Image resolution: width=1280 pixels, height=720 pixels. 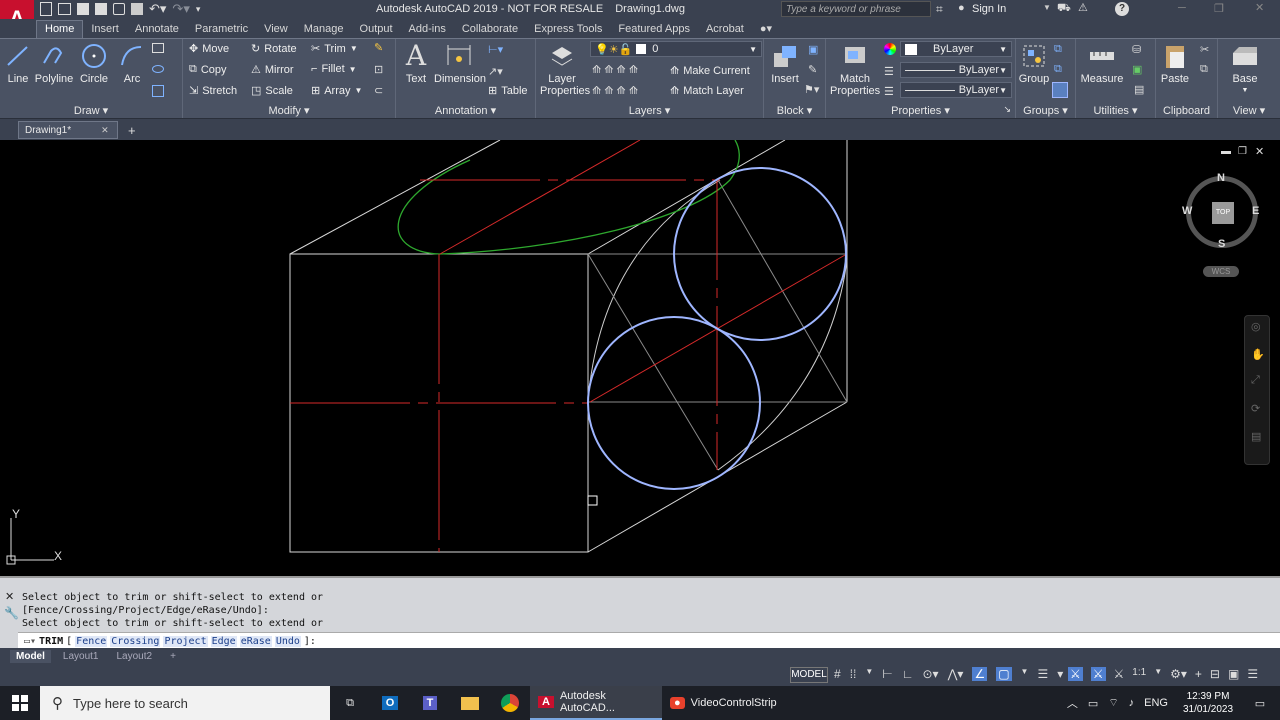 I want to click on insert-button: Insert, so click(x=785, y=63).